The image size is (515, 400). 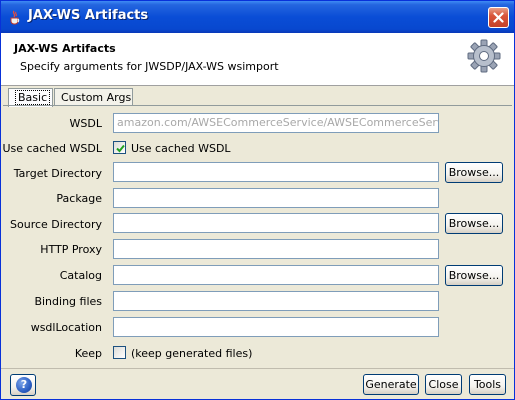 I want to click on use-cached-wsdl-label: Use cached WSDL, so click(x=52, y=148).